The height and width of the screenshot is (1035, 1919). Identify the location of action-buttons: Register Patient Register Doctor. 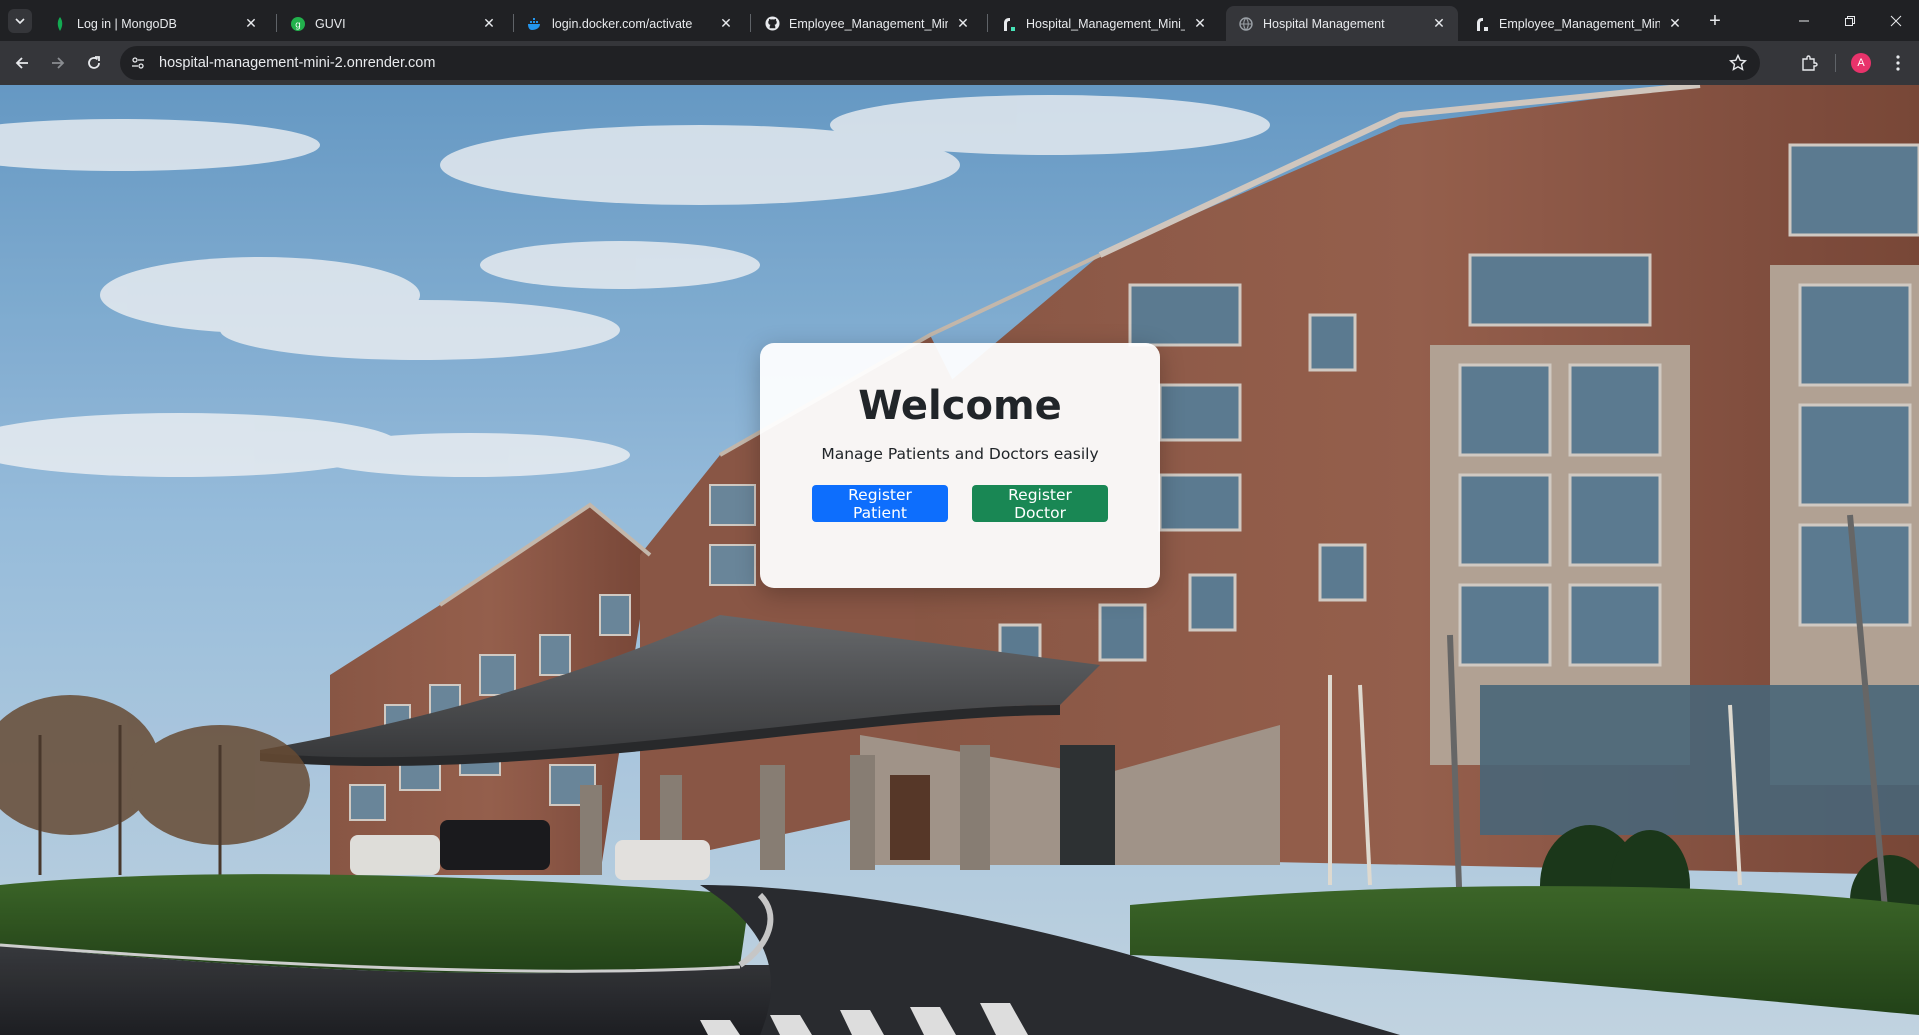
(960, 503).